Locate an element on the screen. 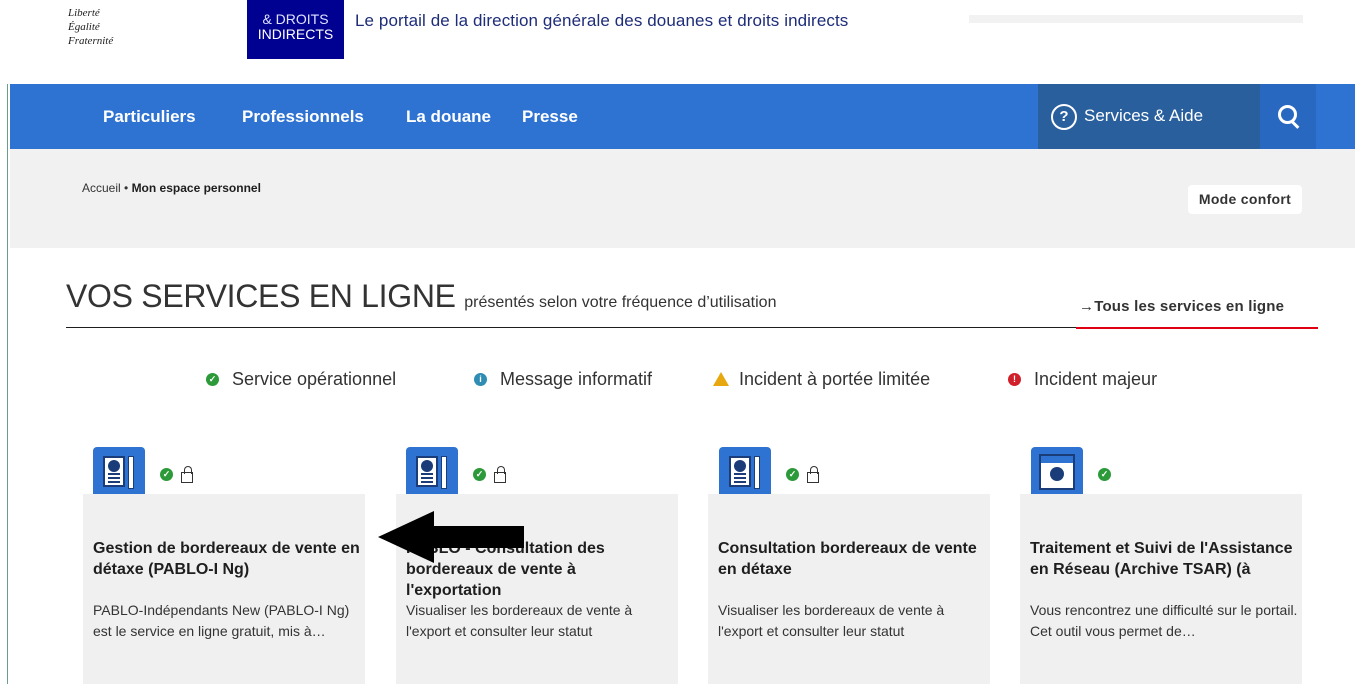  motto-line: Fraternité is located at coordinates (91, 41).